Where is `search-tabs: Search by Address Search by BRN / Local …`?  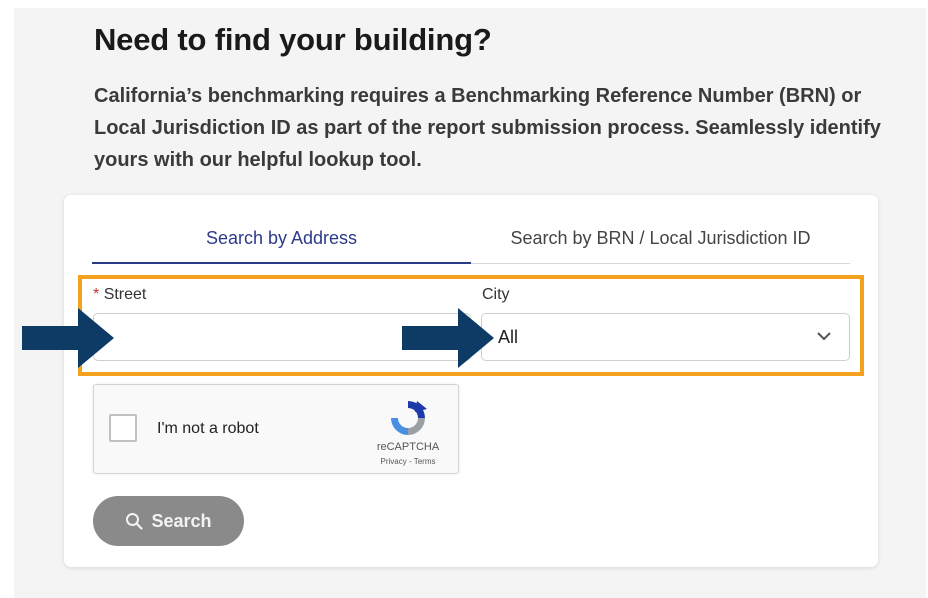
search-tabs: Search by Address Search by BRN / Local … is located at coordinates (471, 243).